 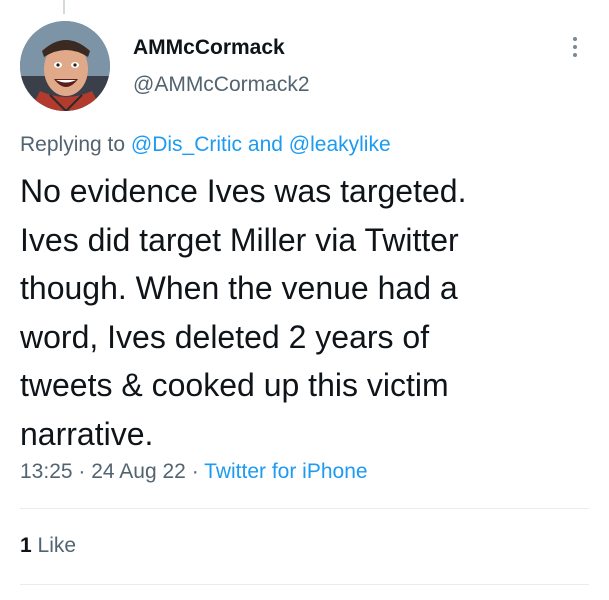 I want to click on author-handle: @AMMcCormack2, so click(x=221, y=85).